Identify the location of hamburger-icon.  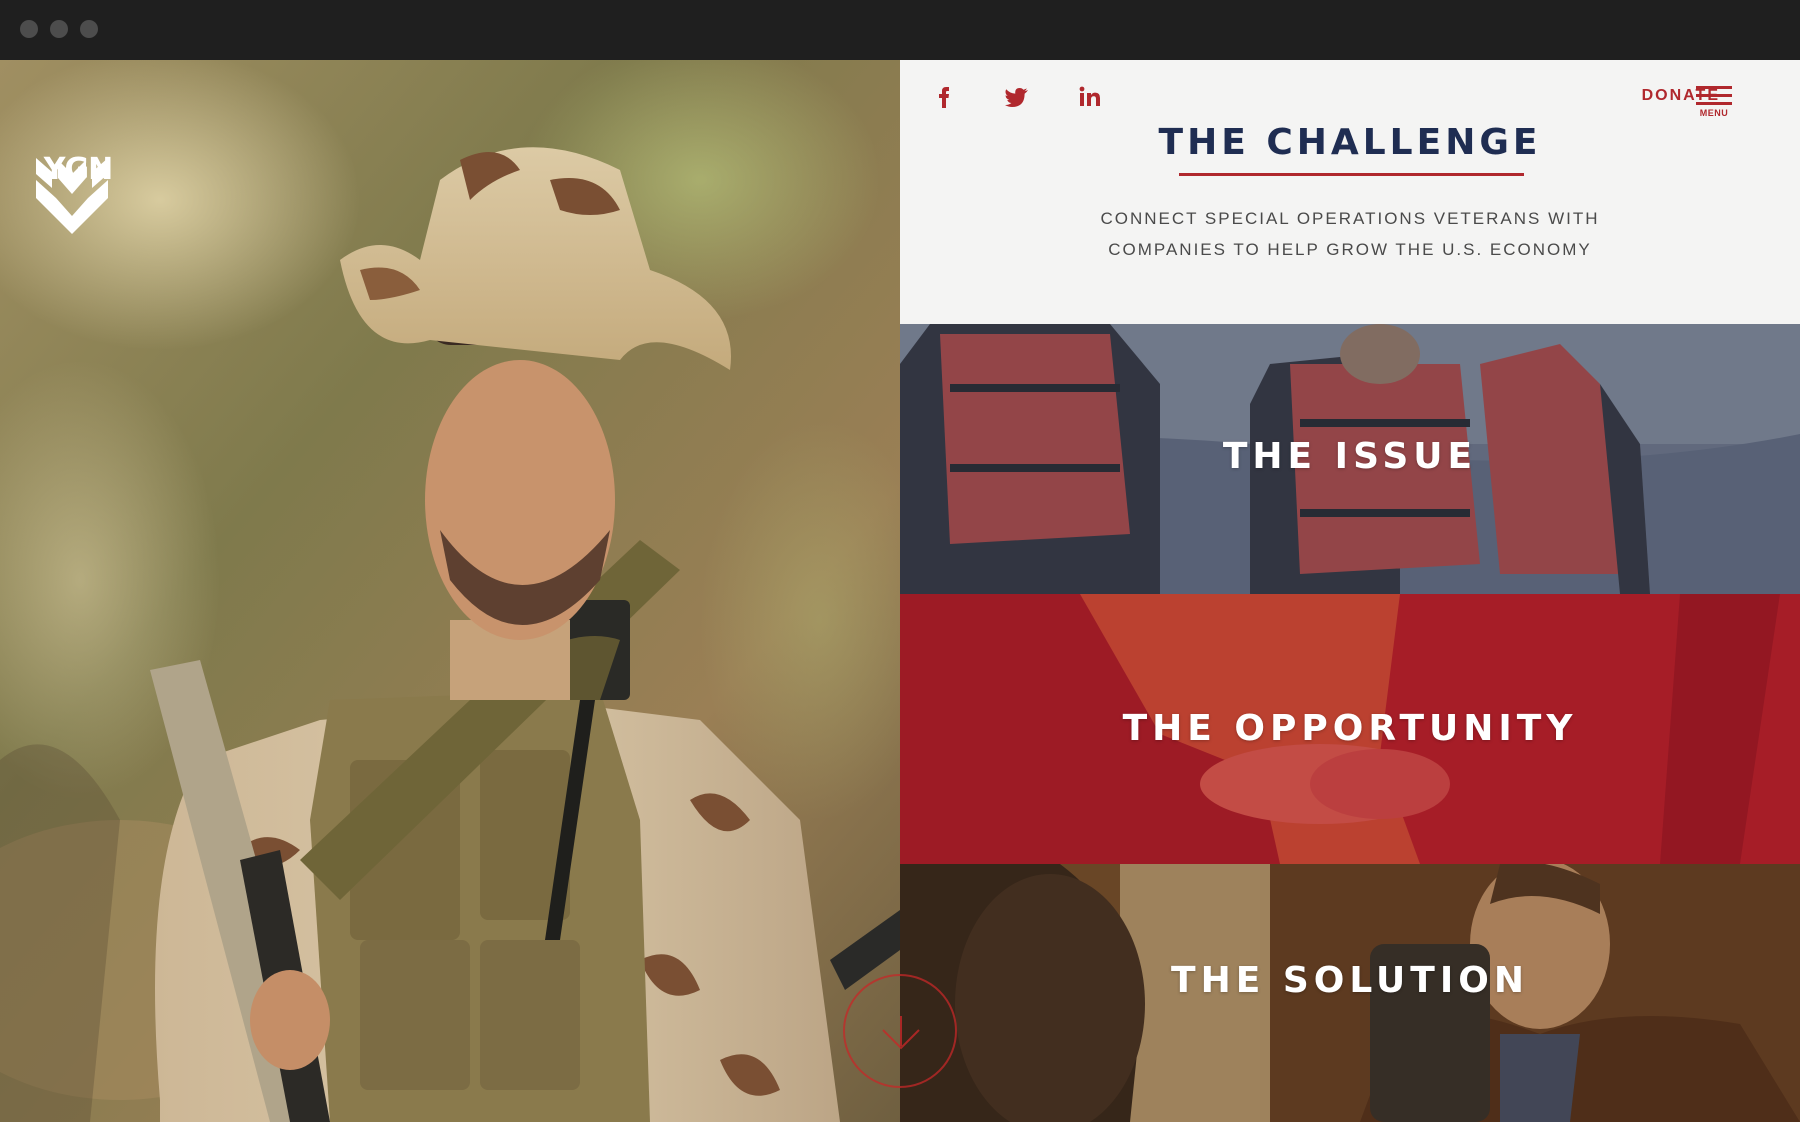
(1714, 87).